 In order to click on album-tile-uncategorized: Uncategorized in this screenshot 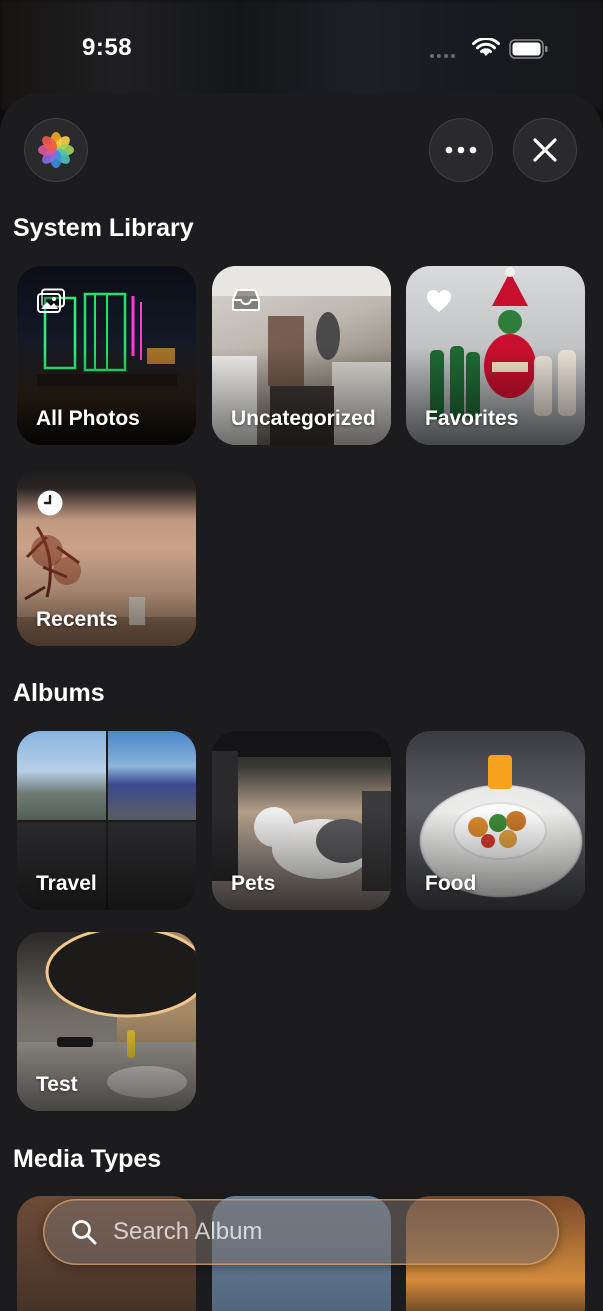, I will do `click(301, 355)`.